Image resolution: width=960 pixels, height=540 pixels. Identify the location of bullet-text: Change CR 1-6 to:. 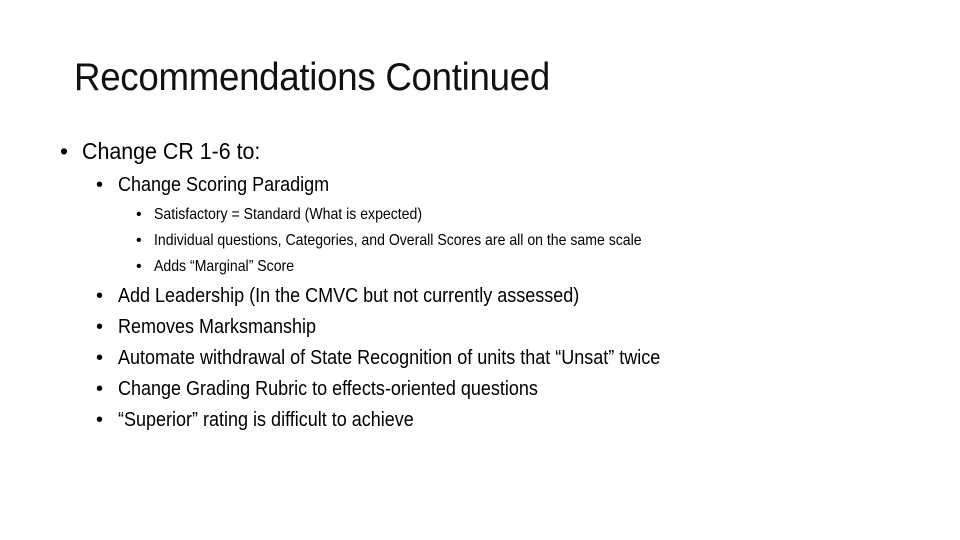
(171, 151).